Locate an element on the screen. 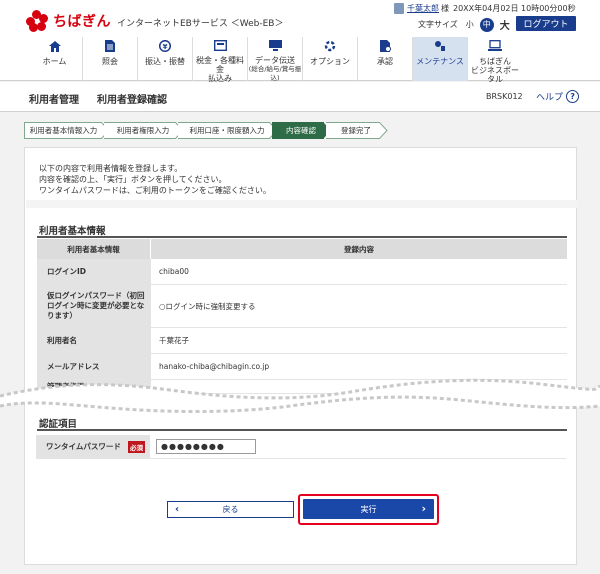 This screenshot has width=600, height=574. nav-transfer: ¥ 振込・振替 is located at coordinates (164, 59).